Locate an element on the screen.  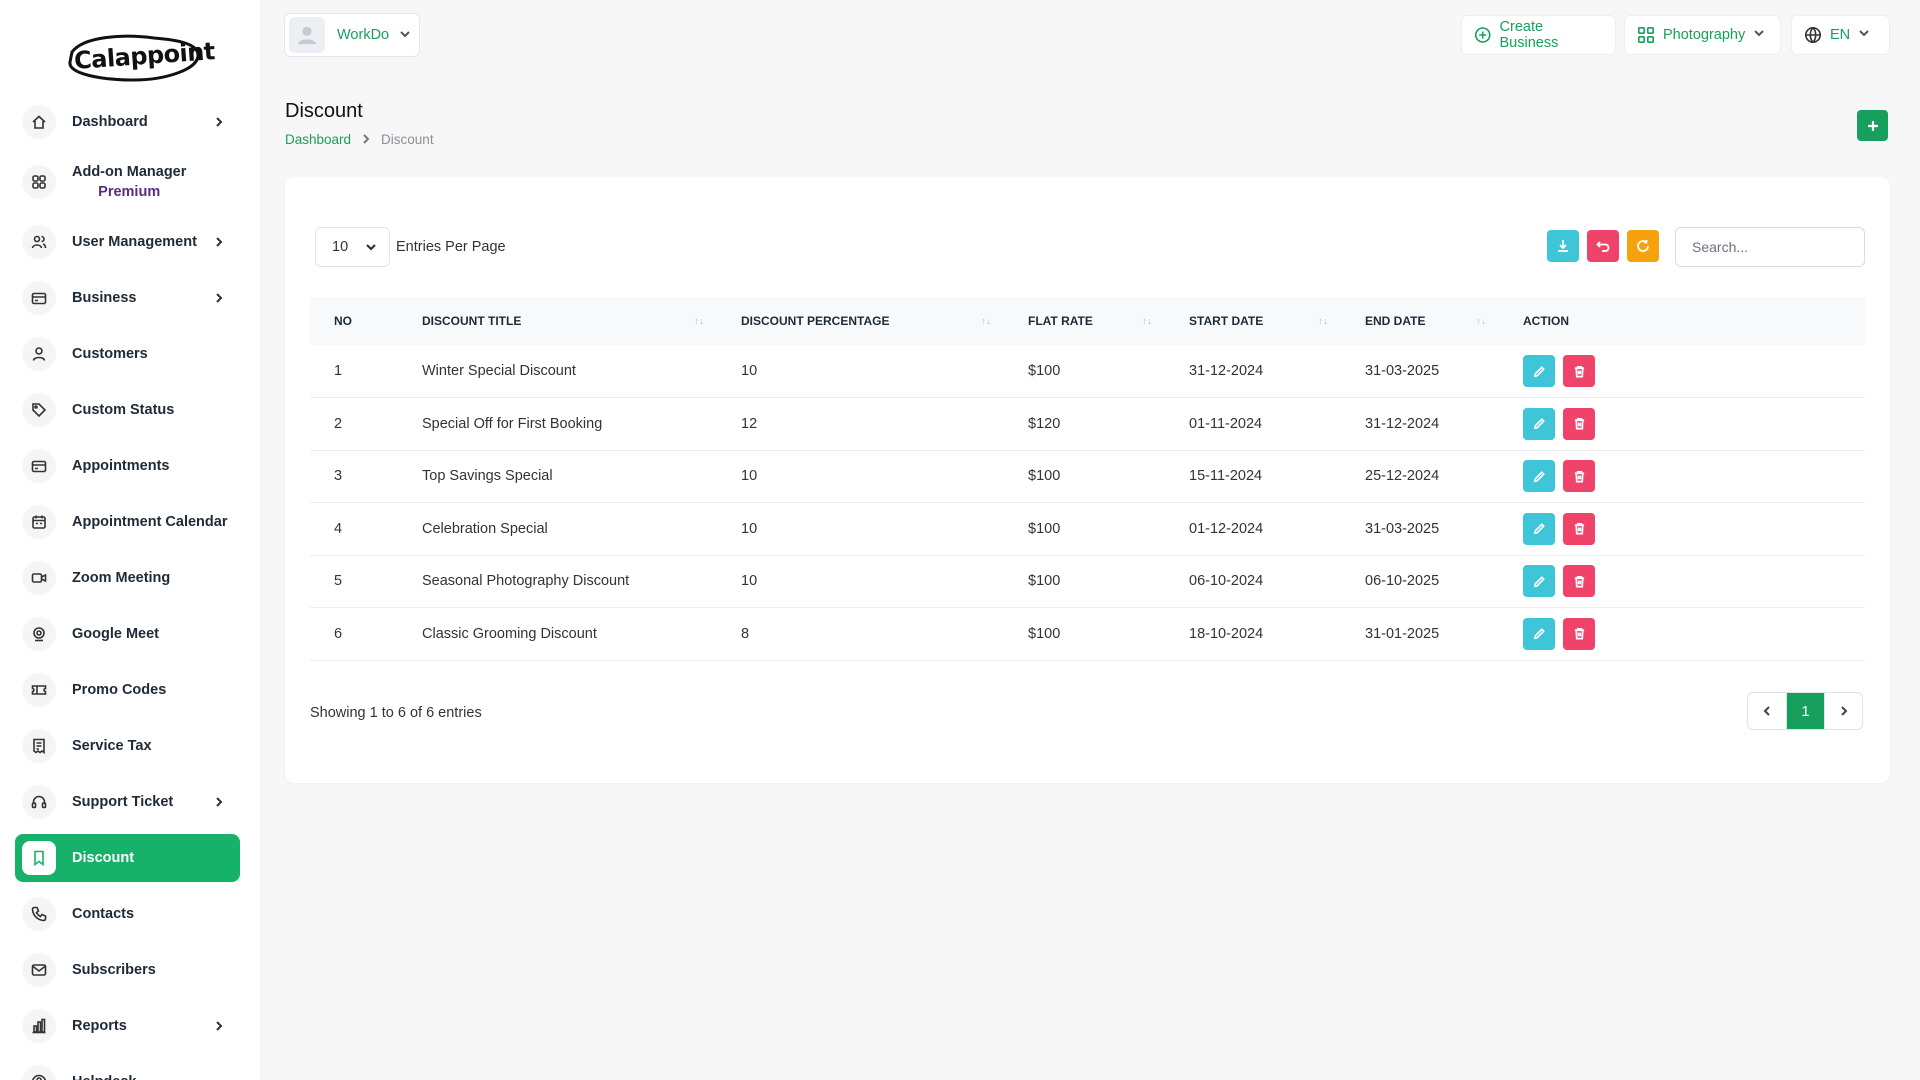
sidebar-item-reports: Reports is located at coordinates (127, 1026).